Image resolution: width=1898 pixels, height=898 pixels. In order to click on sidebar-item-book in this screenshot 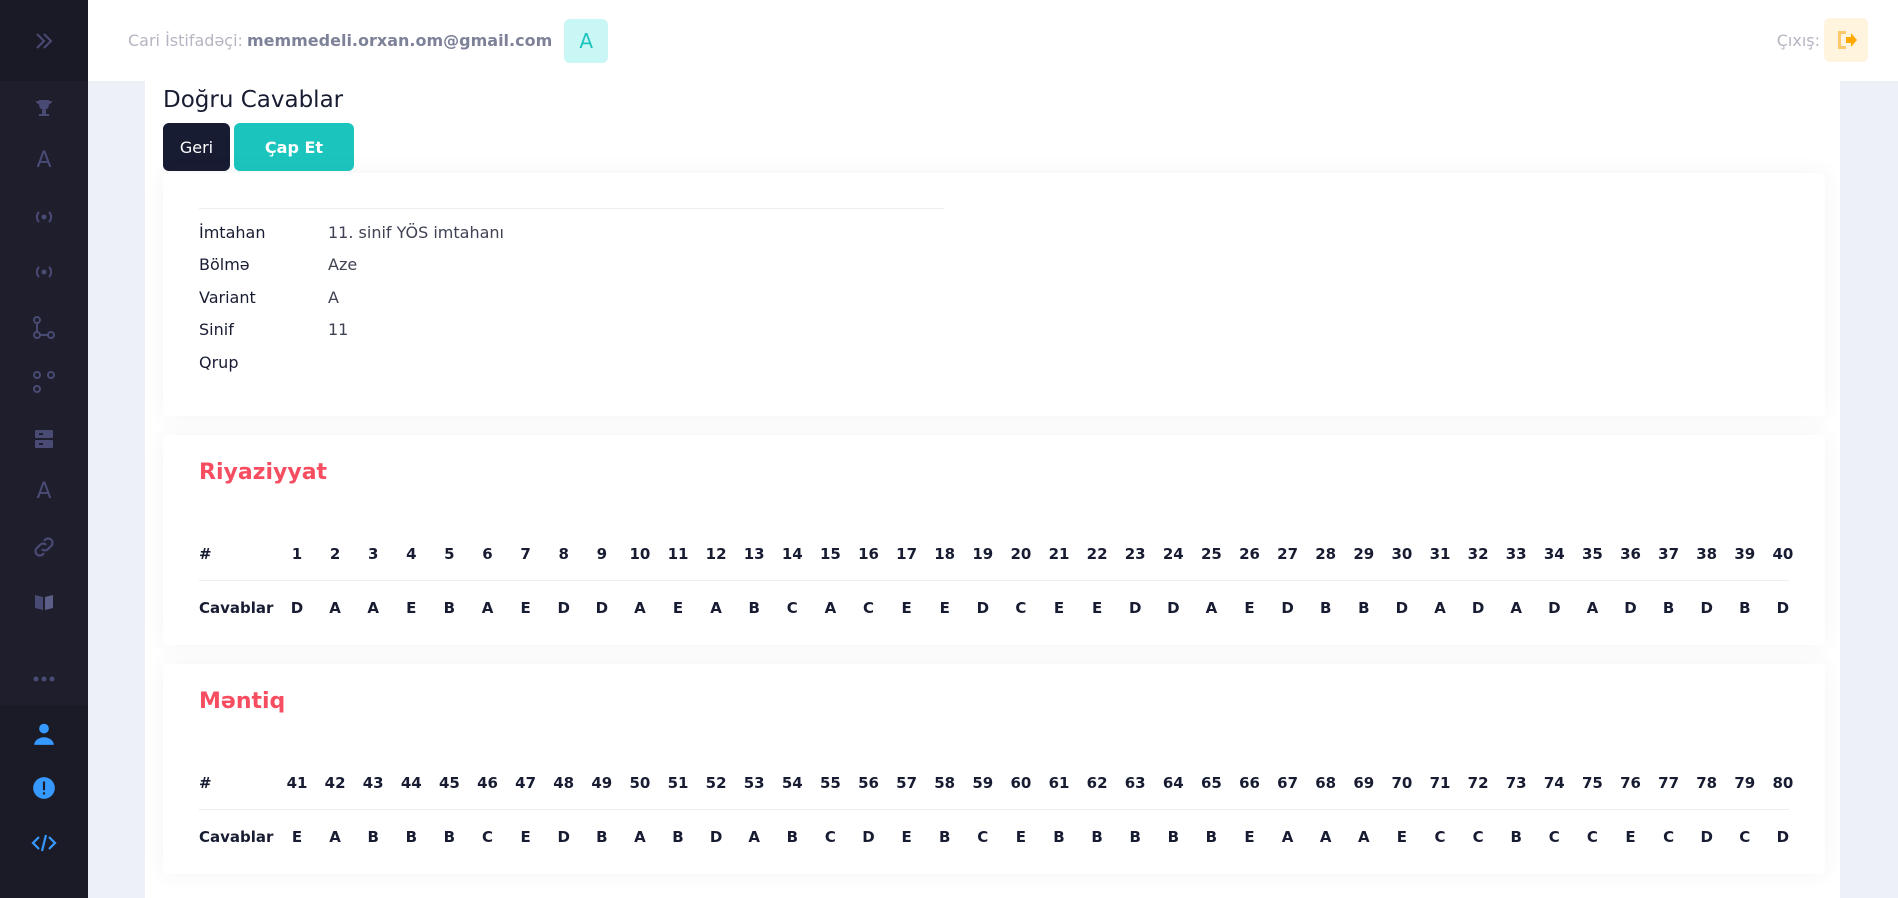, I will do `click(44, 602)`.